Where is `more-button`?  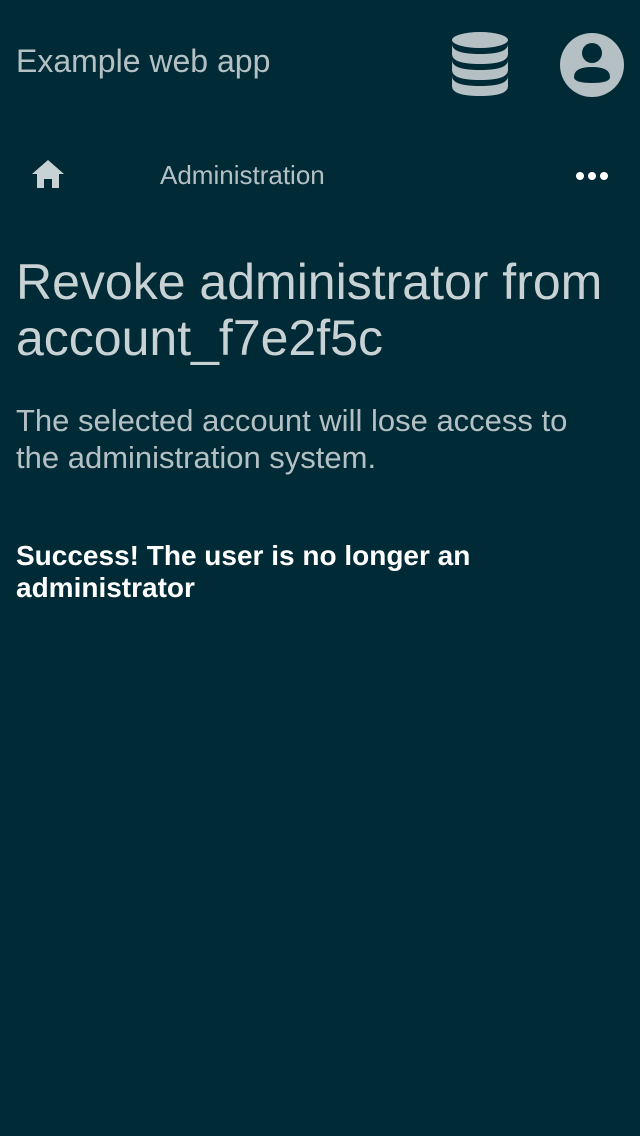
more-button is located at coordinates (592, 176).